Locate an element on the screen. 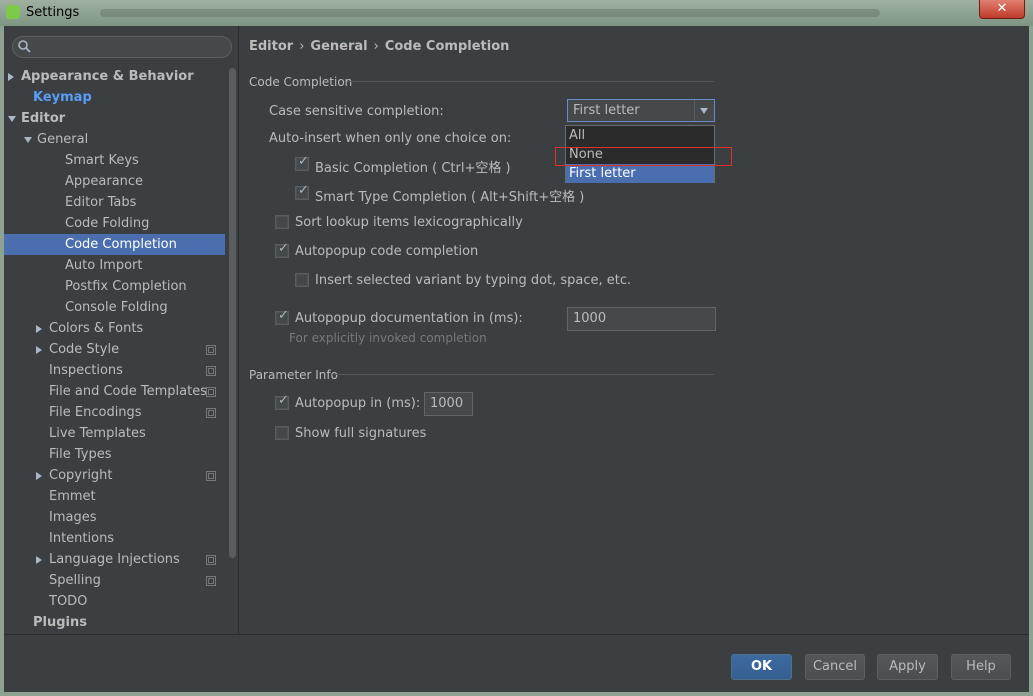 The image size is (1033, 696). sidebar-item-label: Code Style is located at coordinates (84, 349).